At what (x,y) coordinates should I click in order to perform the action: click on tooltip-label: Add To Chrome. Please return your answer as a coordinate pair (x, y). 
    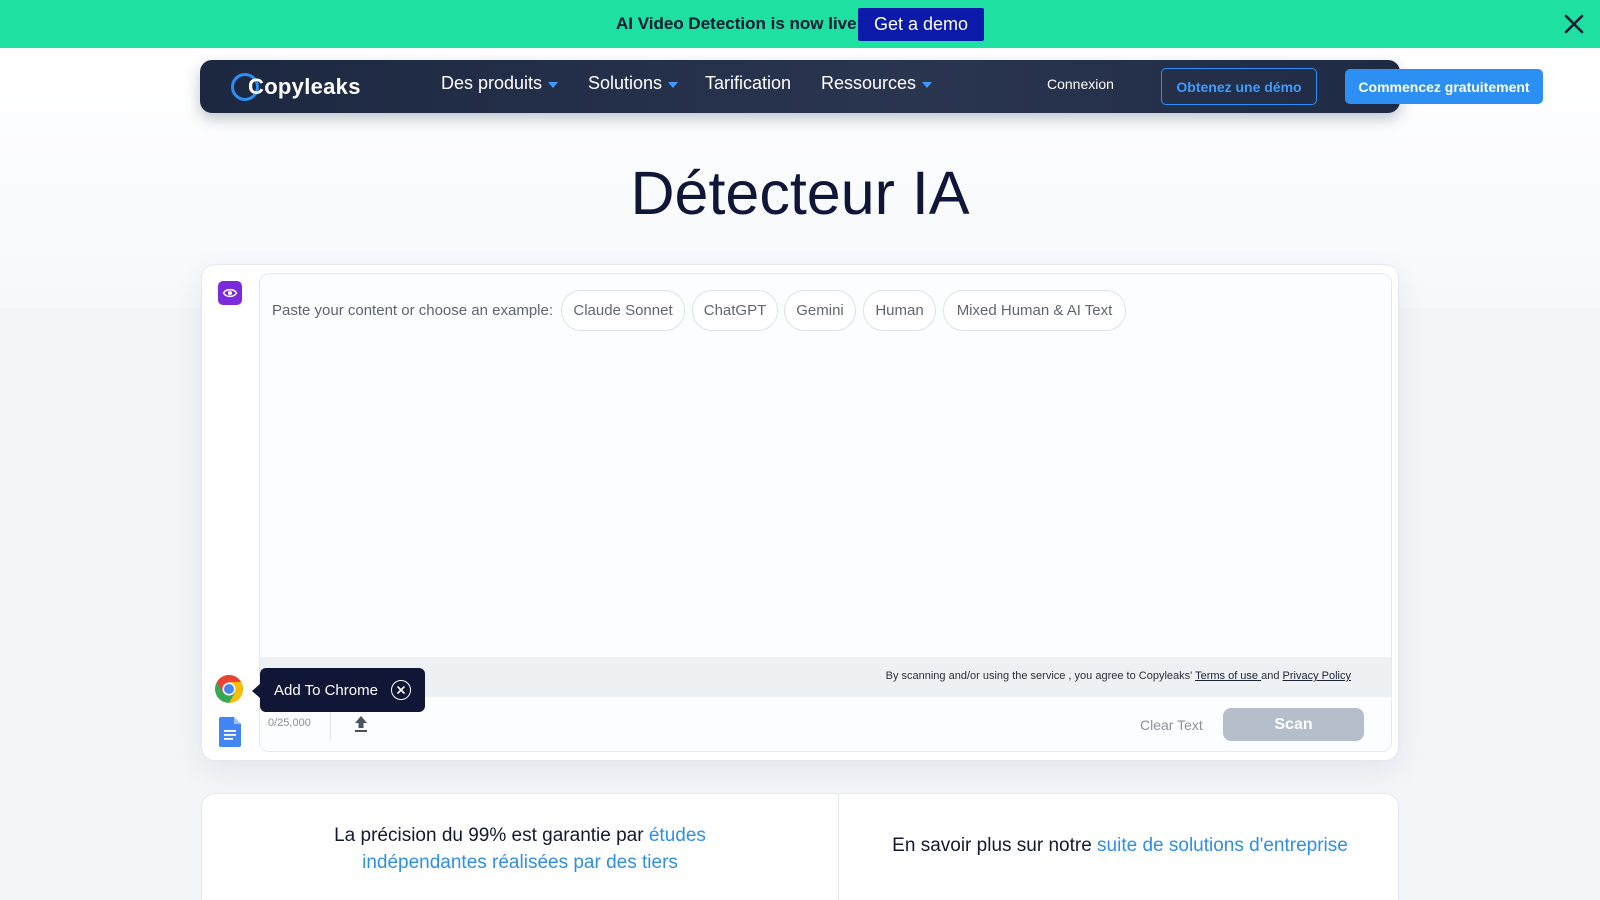
    Looking at the image, I should click on (326, 690).